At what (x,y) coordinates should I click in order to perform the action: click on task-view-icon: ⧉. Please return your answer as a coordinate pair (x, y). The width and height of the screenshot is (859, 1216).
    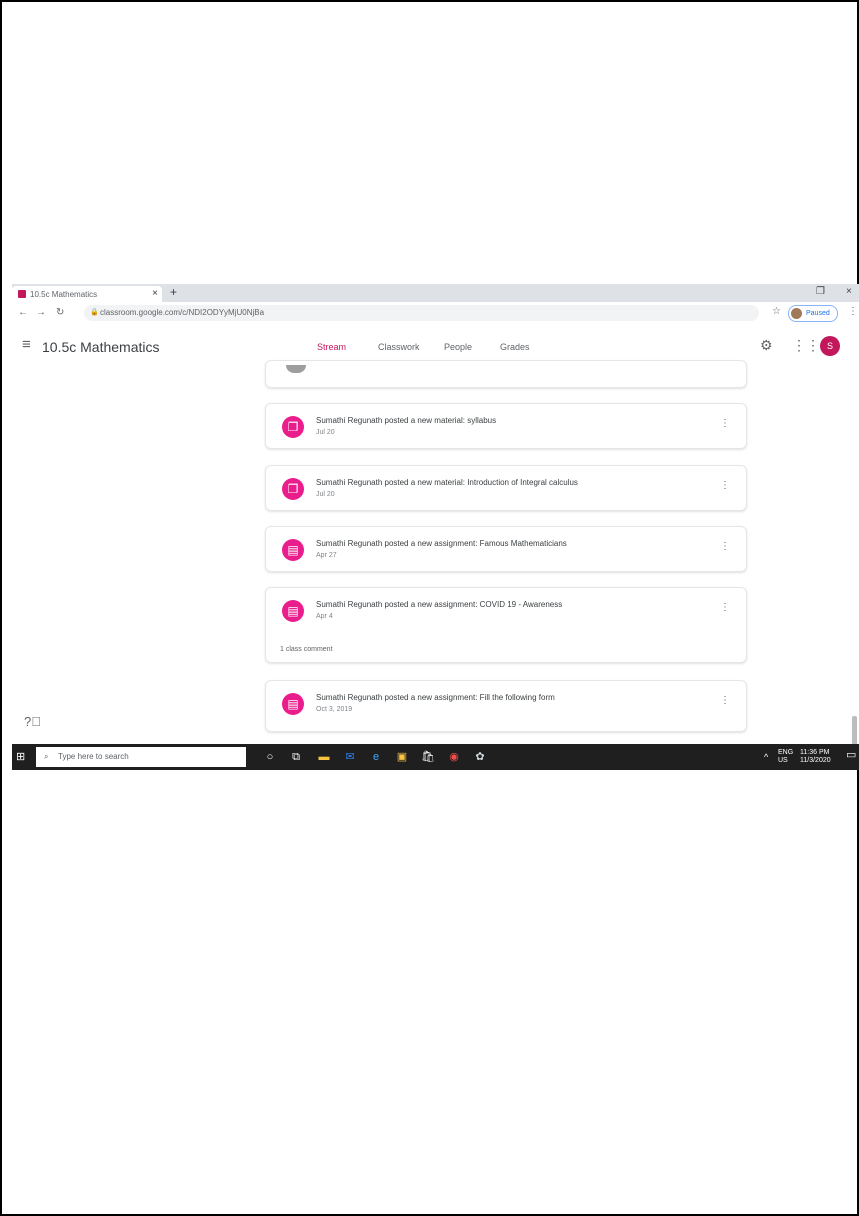
    Looking at the image, I should click on (296, 757).